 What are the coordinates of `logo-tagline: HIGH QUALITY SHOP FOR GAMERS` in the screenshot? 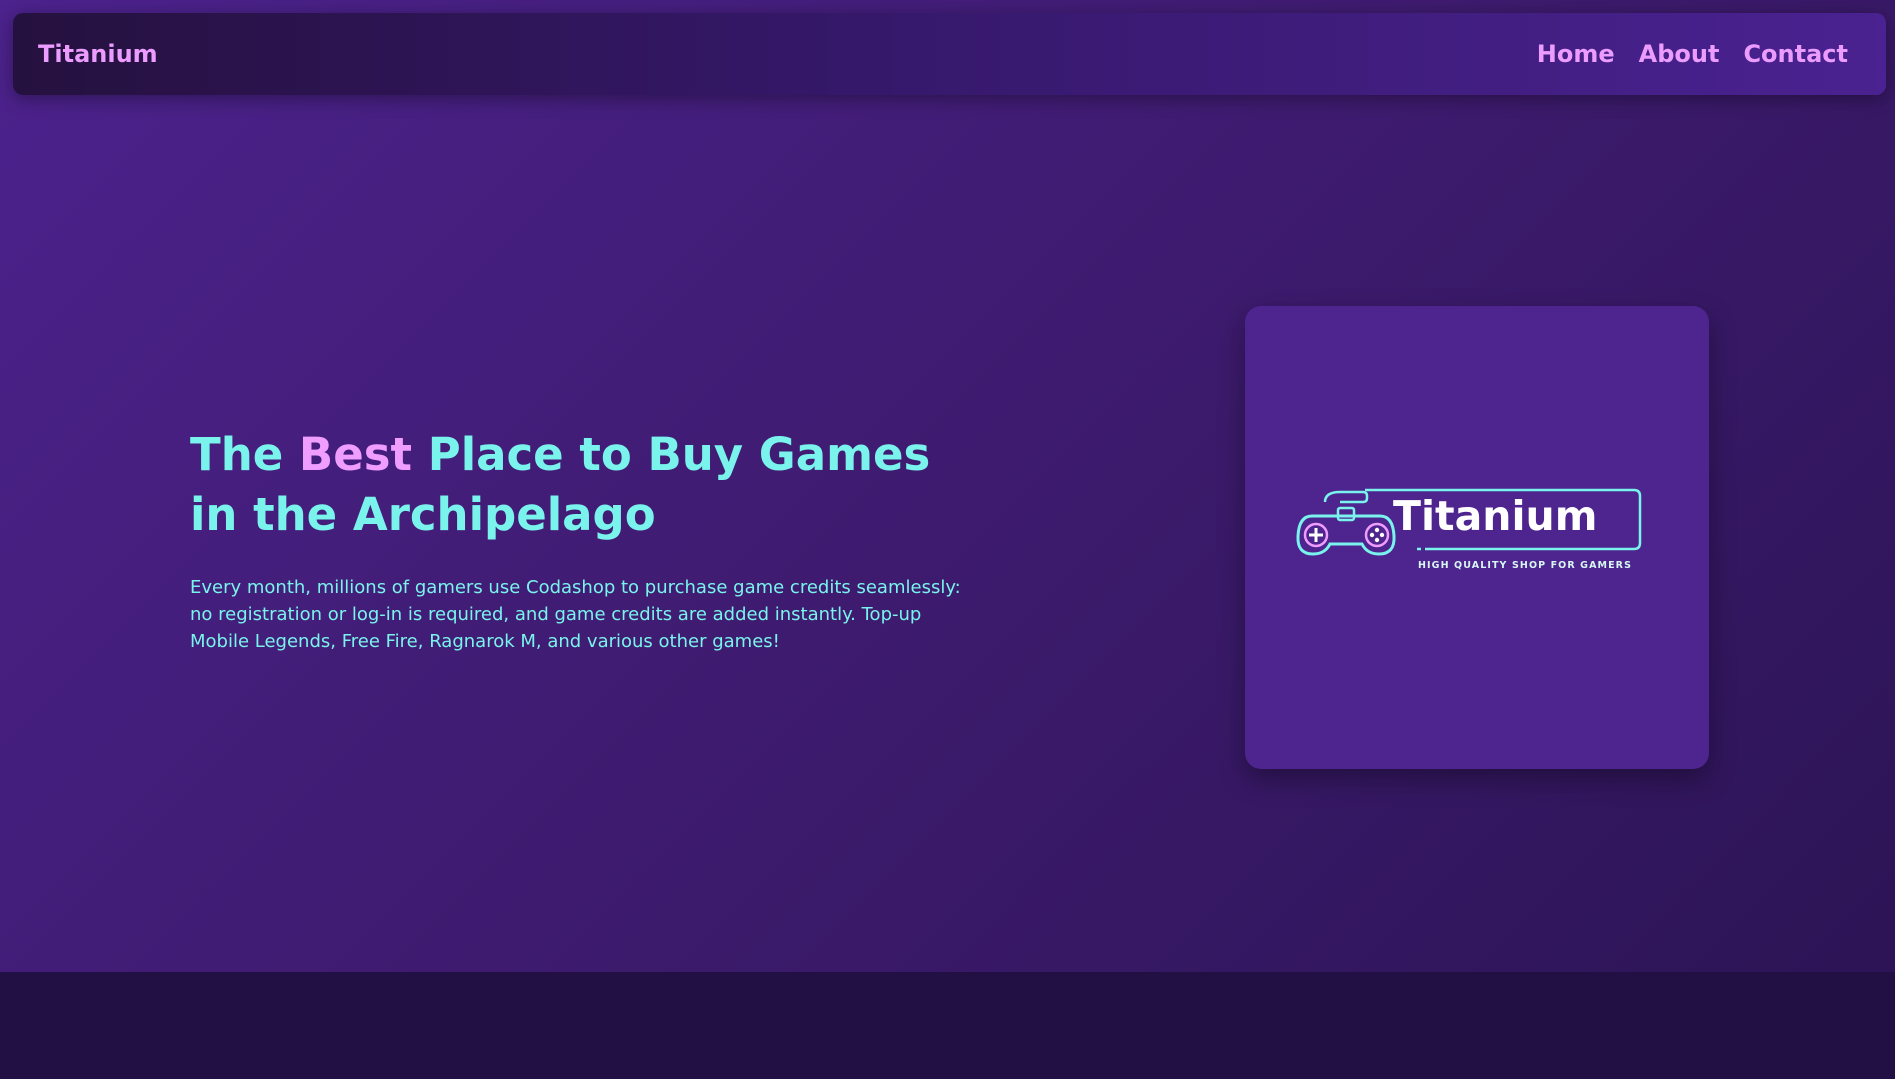 It's located at (1525, 565).